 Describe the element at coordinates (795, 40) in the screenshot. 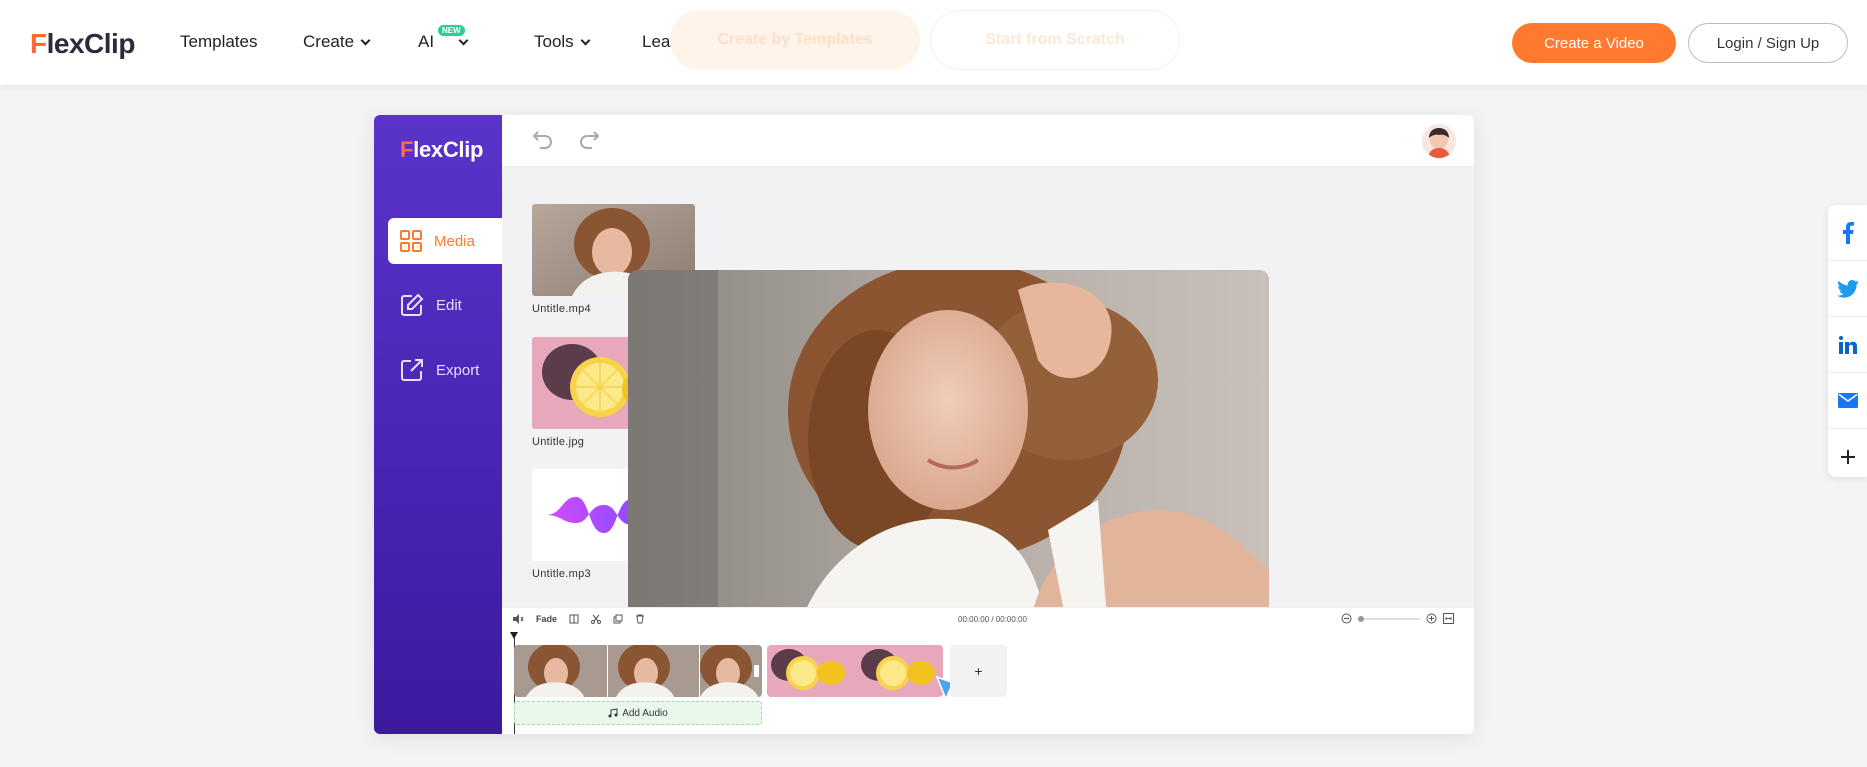

I see `create-by-templates-button: Create by Templates` at that location.